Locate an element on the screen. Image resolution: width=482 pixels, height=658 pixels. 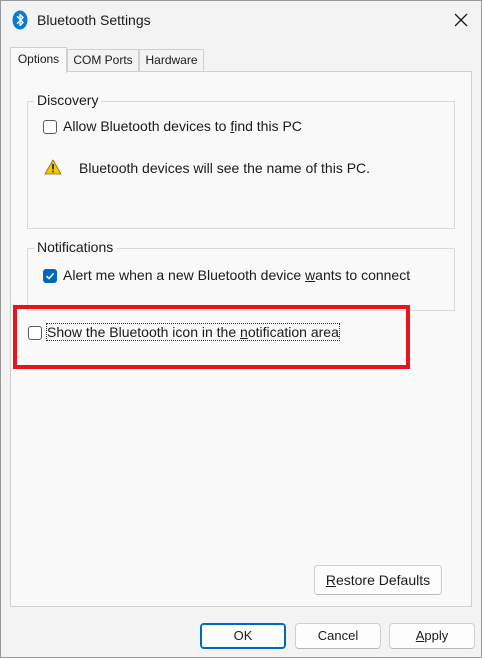
close-button is located at coordinates (461, 20).